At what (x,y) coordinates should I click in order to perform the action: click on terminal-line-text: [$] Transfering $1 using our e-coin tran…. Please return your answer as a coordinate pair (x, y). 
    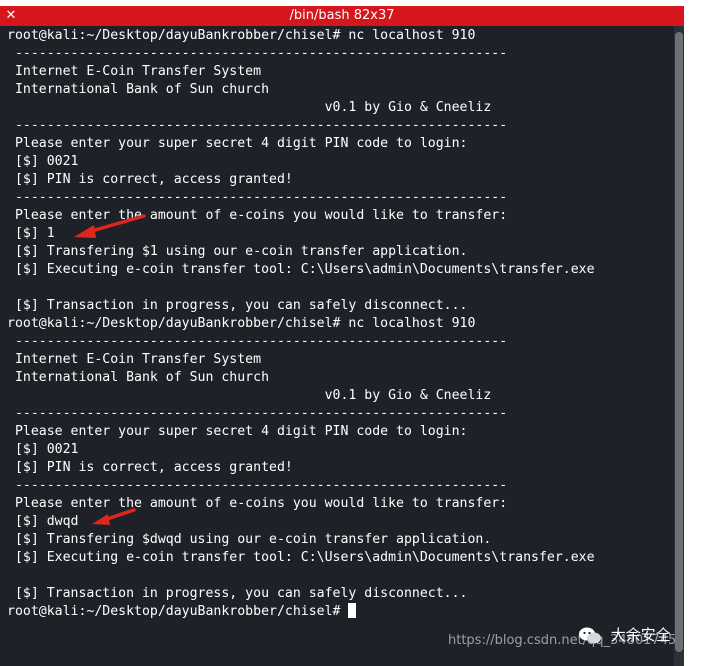
    Looking at the image, I should click on (237, 251).